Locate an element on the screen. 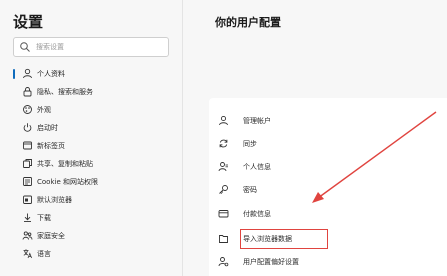  sidebar-item-label: 隐私、搜索和服务 is located at coordinates (65, 92).